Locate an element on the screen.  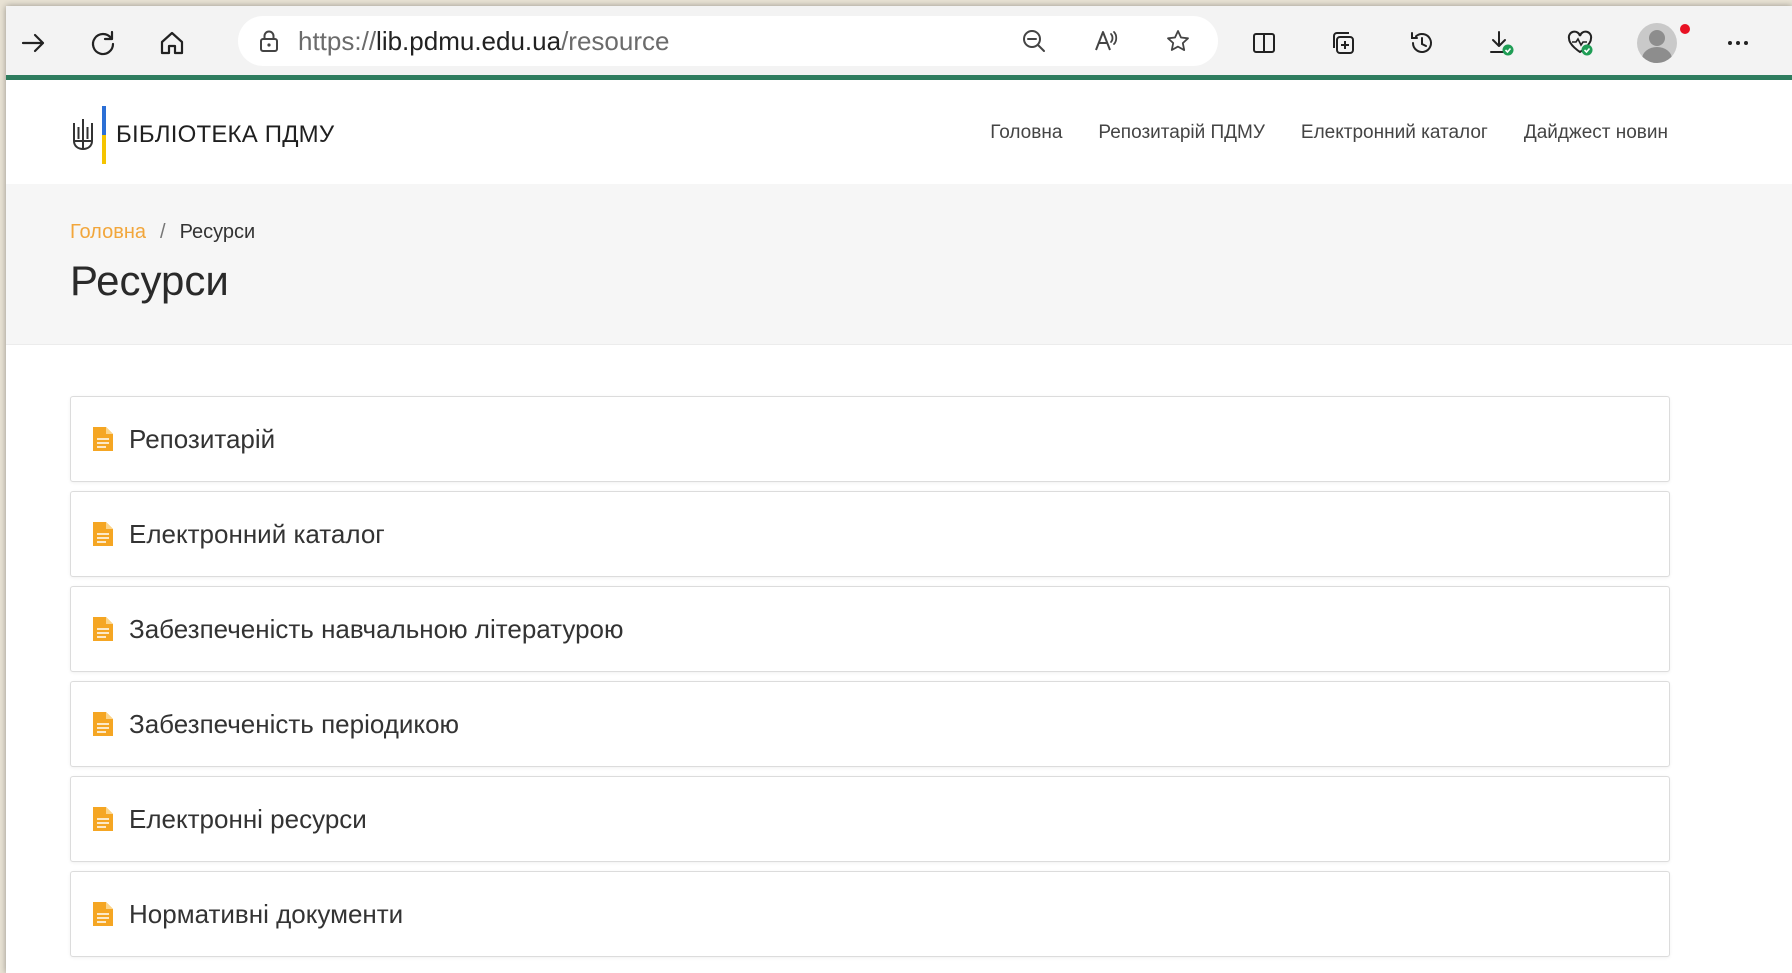
url-text: https://lib.pdmu.edu.ua/resource is located at coordinates (641, 41).